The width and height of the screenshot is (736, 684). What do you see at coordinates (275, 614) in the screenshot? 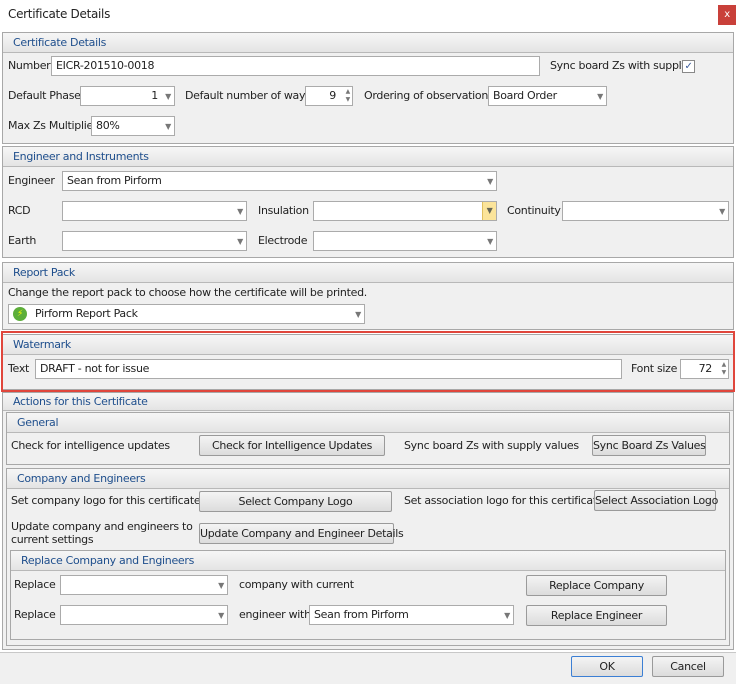
I see `engineer-with-label: engineer with` at bounding box center [275, 614].